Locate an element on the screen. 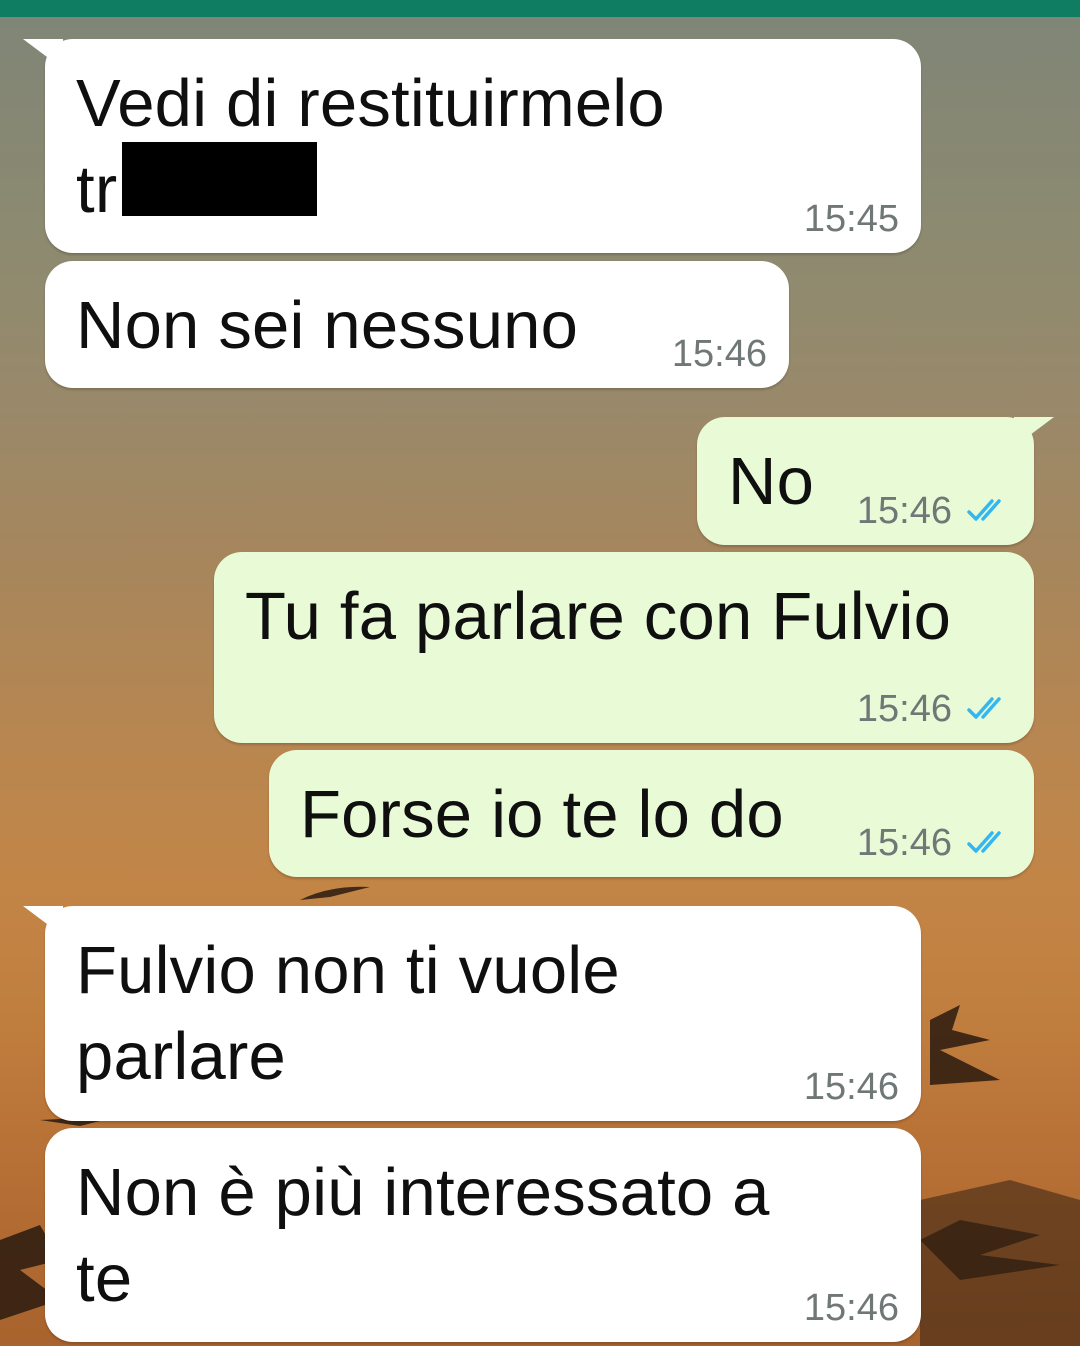 This screenshot has height=1346, width=1080. message-bubble-incoming: Fulvio non ti vuole parlare 15:46 is located at coordinates (472, 1013).